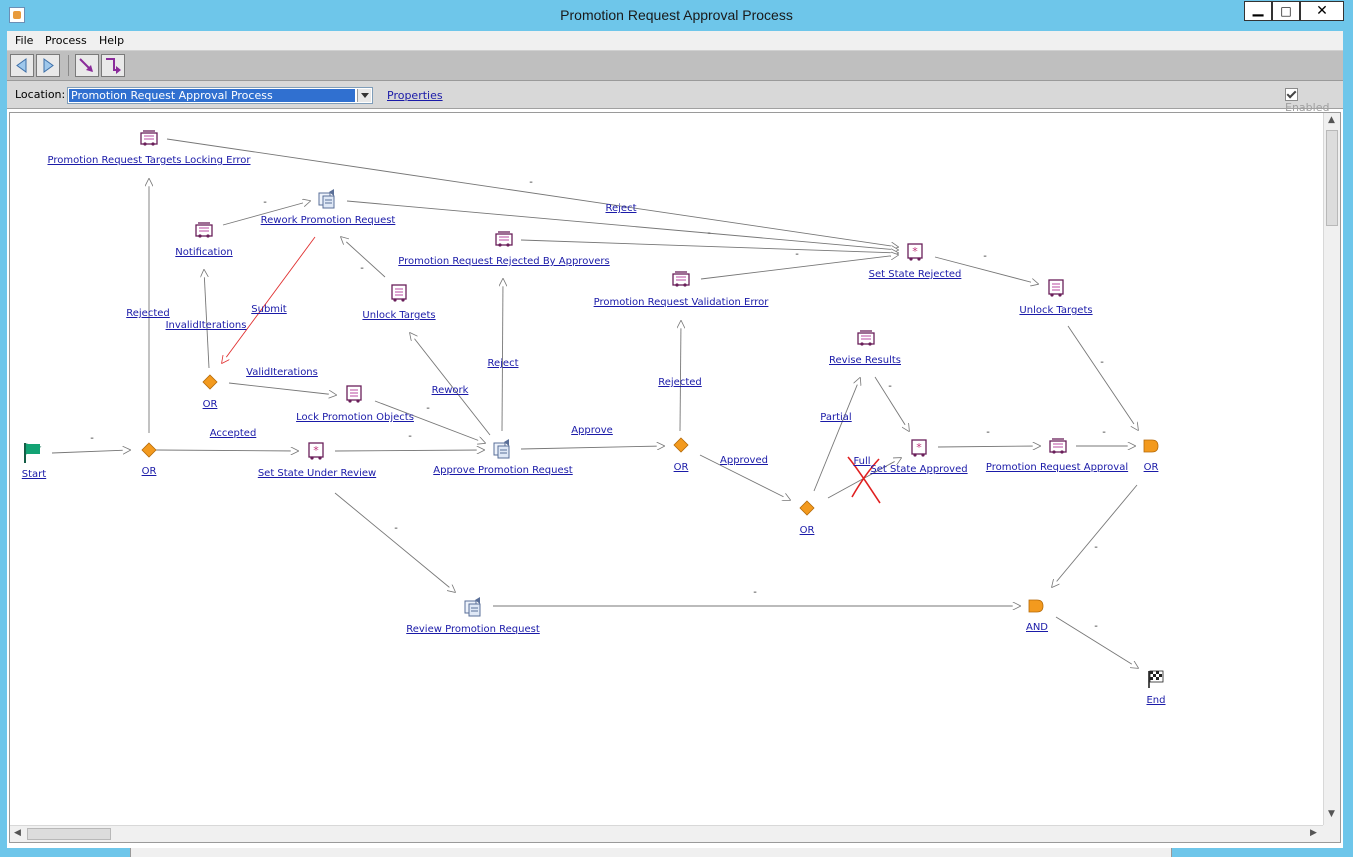  Describe the element at coordinates (206, 325) in the screenshot. I see `edge-invalid-iterations: InvalidIterations` at that location.